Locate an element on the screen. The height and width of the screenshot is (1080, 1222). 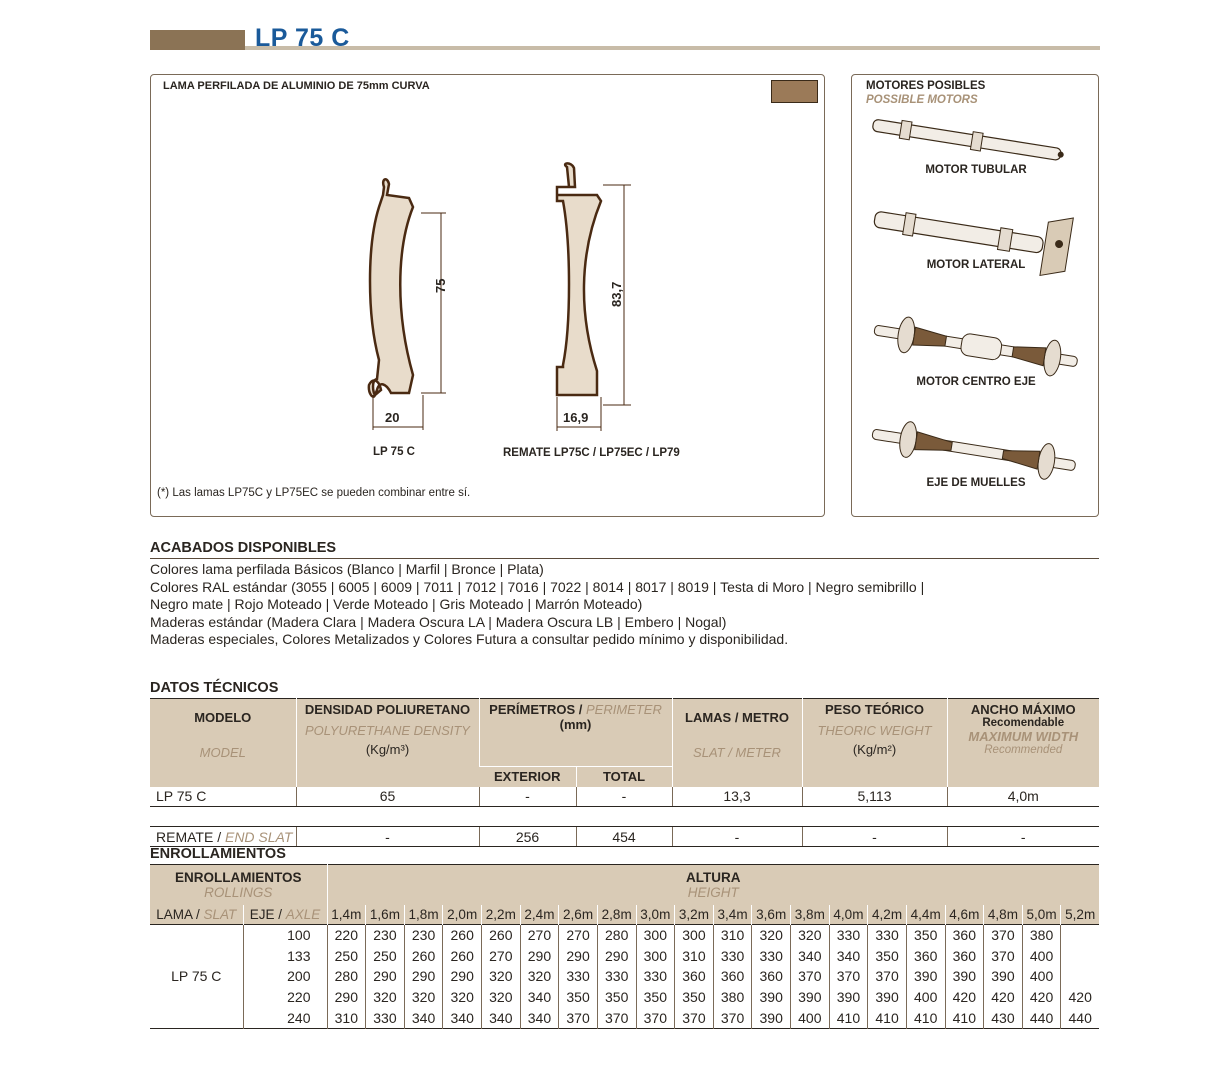
motor-tubular-label: MOTOR TUBULAR is located at coordinates (976, 170).